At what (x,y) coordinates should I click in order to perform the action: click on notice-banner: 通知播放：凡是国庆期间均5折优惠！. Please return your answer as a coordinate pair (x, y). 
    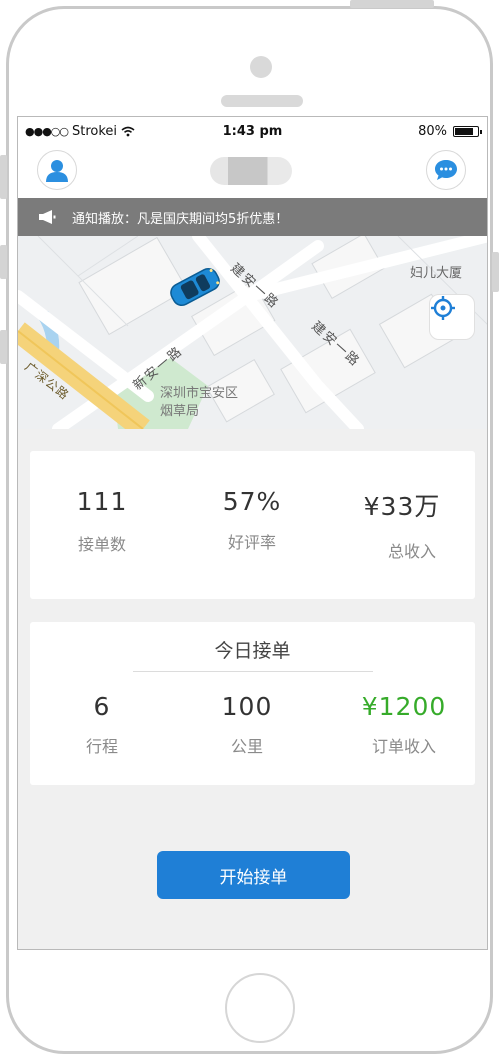
    Looking at the image, I should click on (252, 217).